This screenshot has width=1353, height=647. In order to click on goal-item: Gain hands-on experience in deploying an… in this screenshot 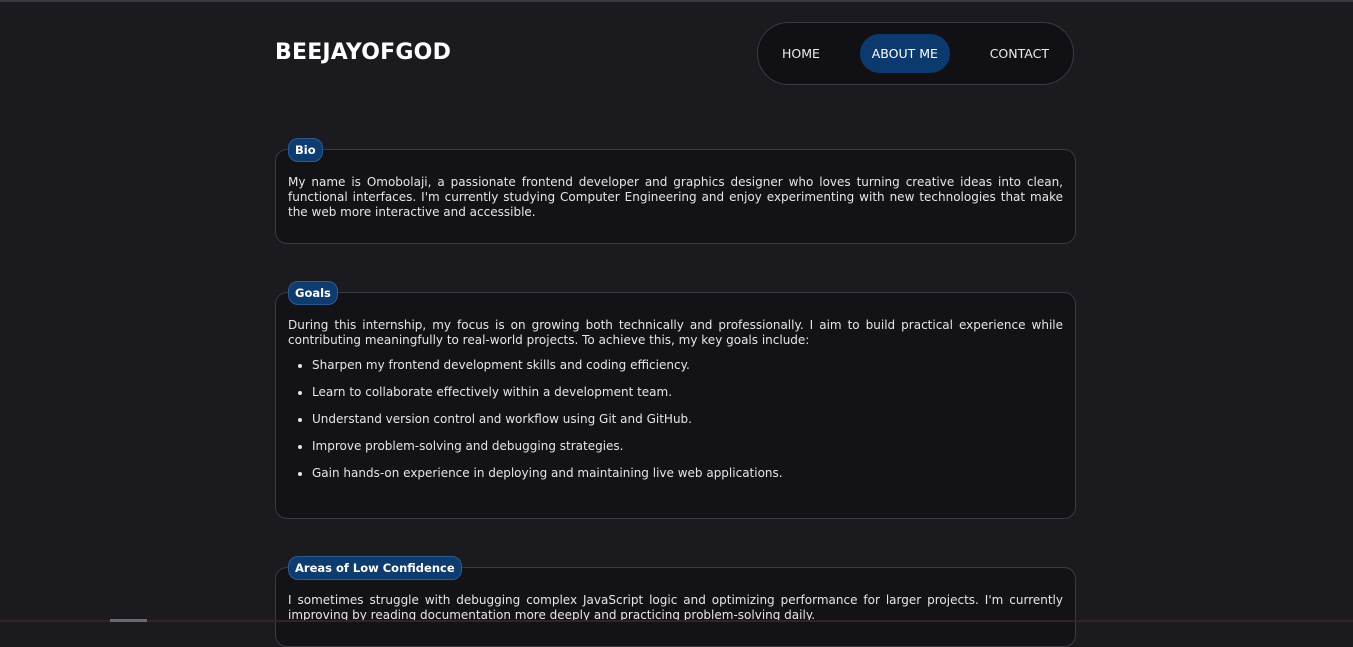, I will do `click(687, 473)`.